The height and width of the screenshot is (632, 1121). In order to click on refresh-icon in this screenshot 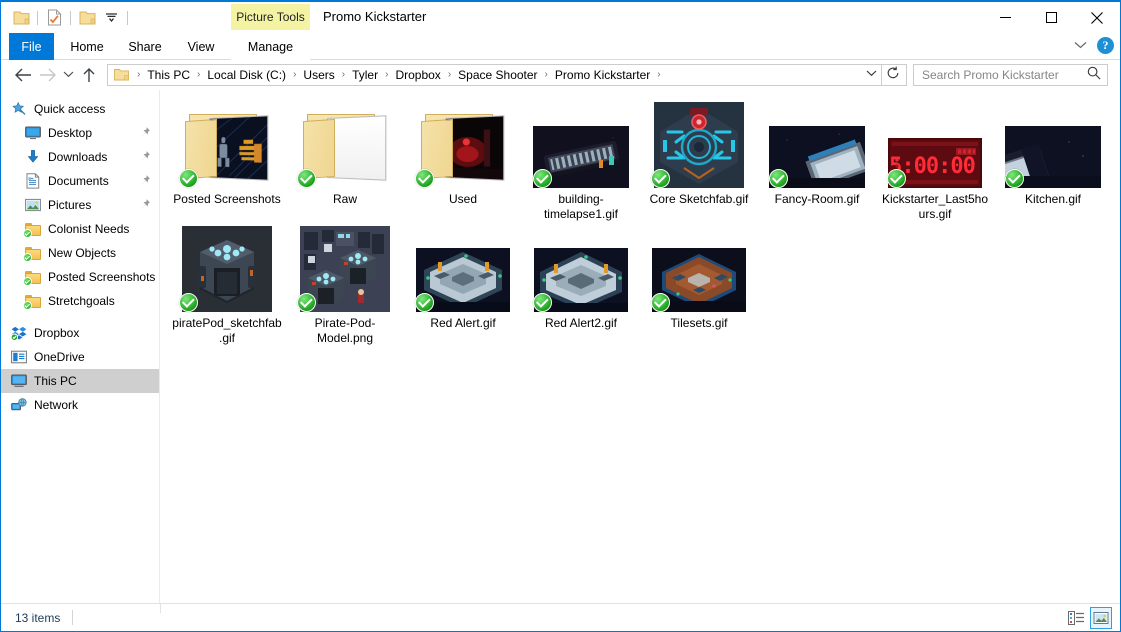, I will do `click(893, 74)`.